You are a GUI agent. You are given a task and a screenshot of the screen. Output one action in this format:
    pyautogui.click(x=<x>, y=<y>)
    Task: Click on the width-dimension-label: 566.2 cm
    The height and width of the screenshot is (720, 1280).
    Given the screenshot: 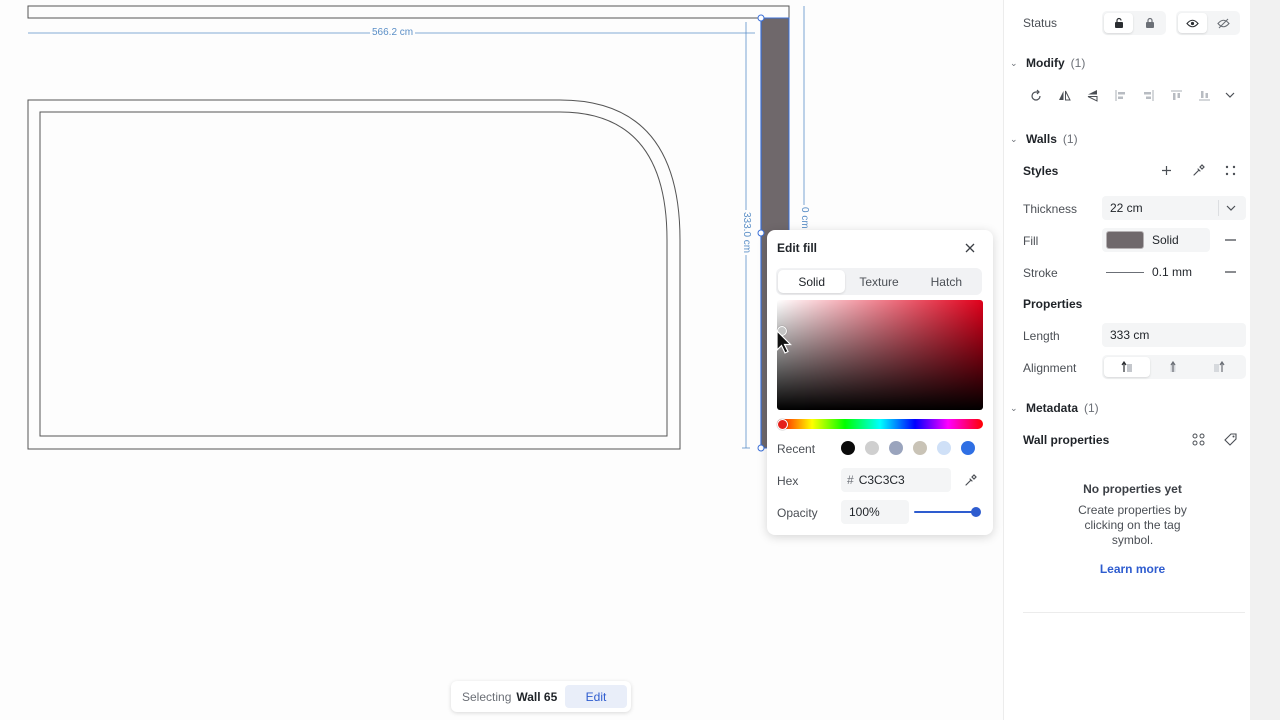 What is the action you would take?
    pyautogui.click(x=393, y=32)
    